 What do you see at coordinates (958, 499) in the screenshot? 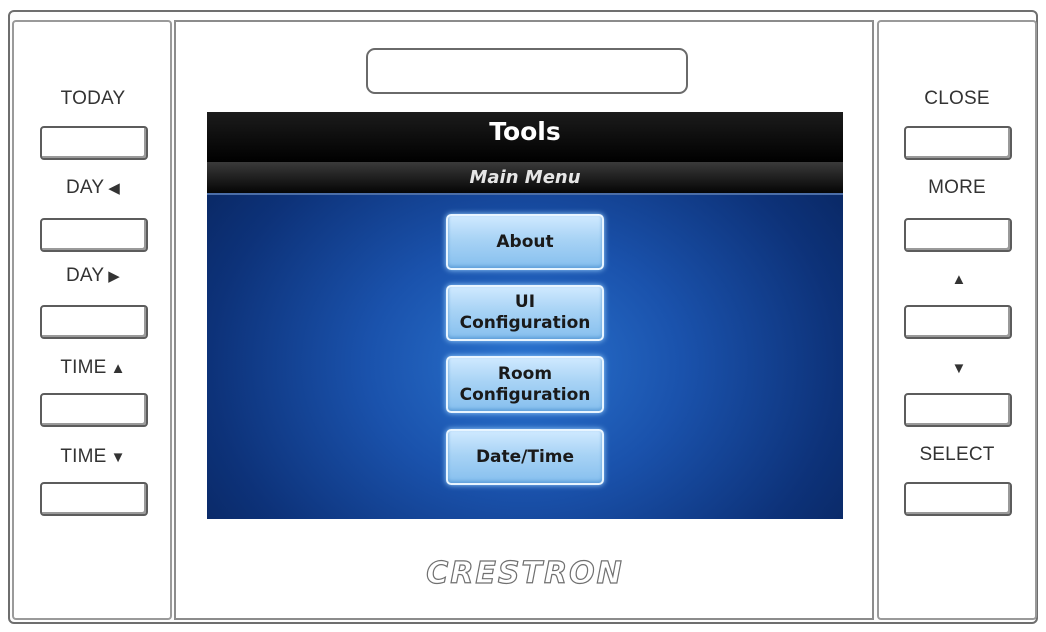
I see `select-button` at bounding box center [958, 499].